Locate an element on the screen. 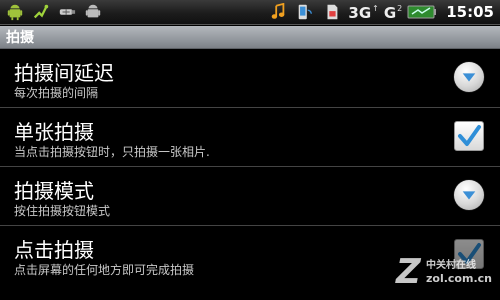 The width and height of the screenshot is (500, 300). page-title: 拍摄 is located at coordinates (20, 38).